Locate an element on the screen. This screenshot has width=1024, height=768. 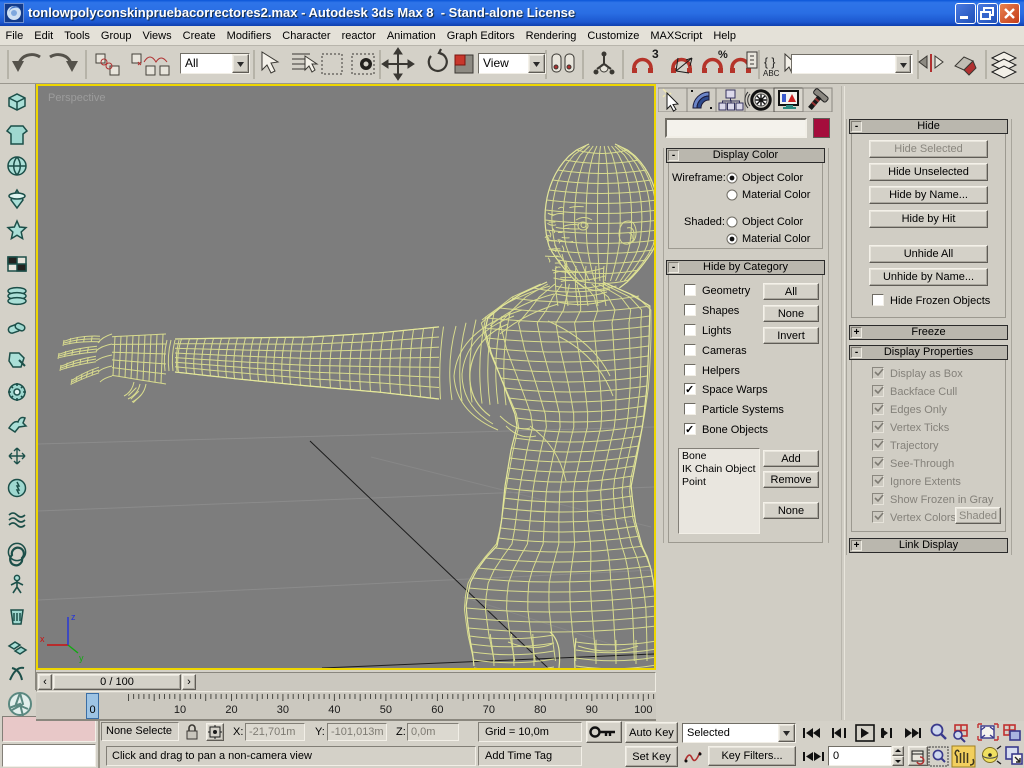
svg-text: 100 is located at coordinates (643, 710).